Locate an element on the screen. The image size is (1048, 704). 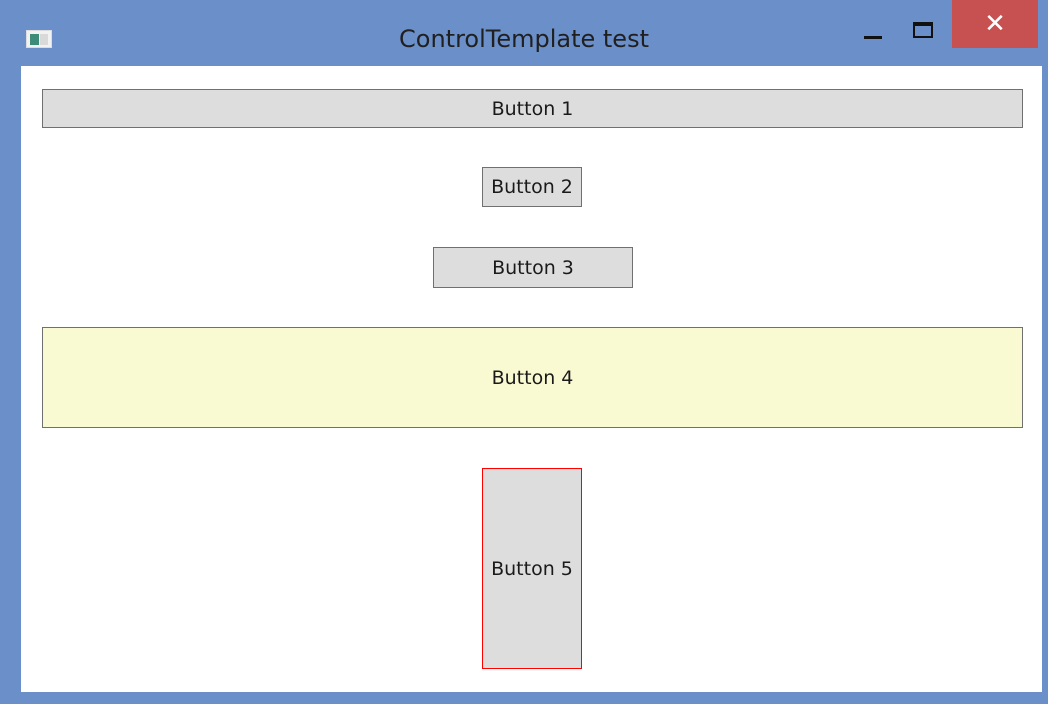
button-5: Button 5 is located at coordinates (532, 568).